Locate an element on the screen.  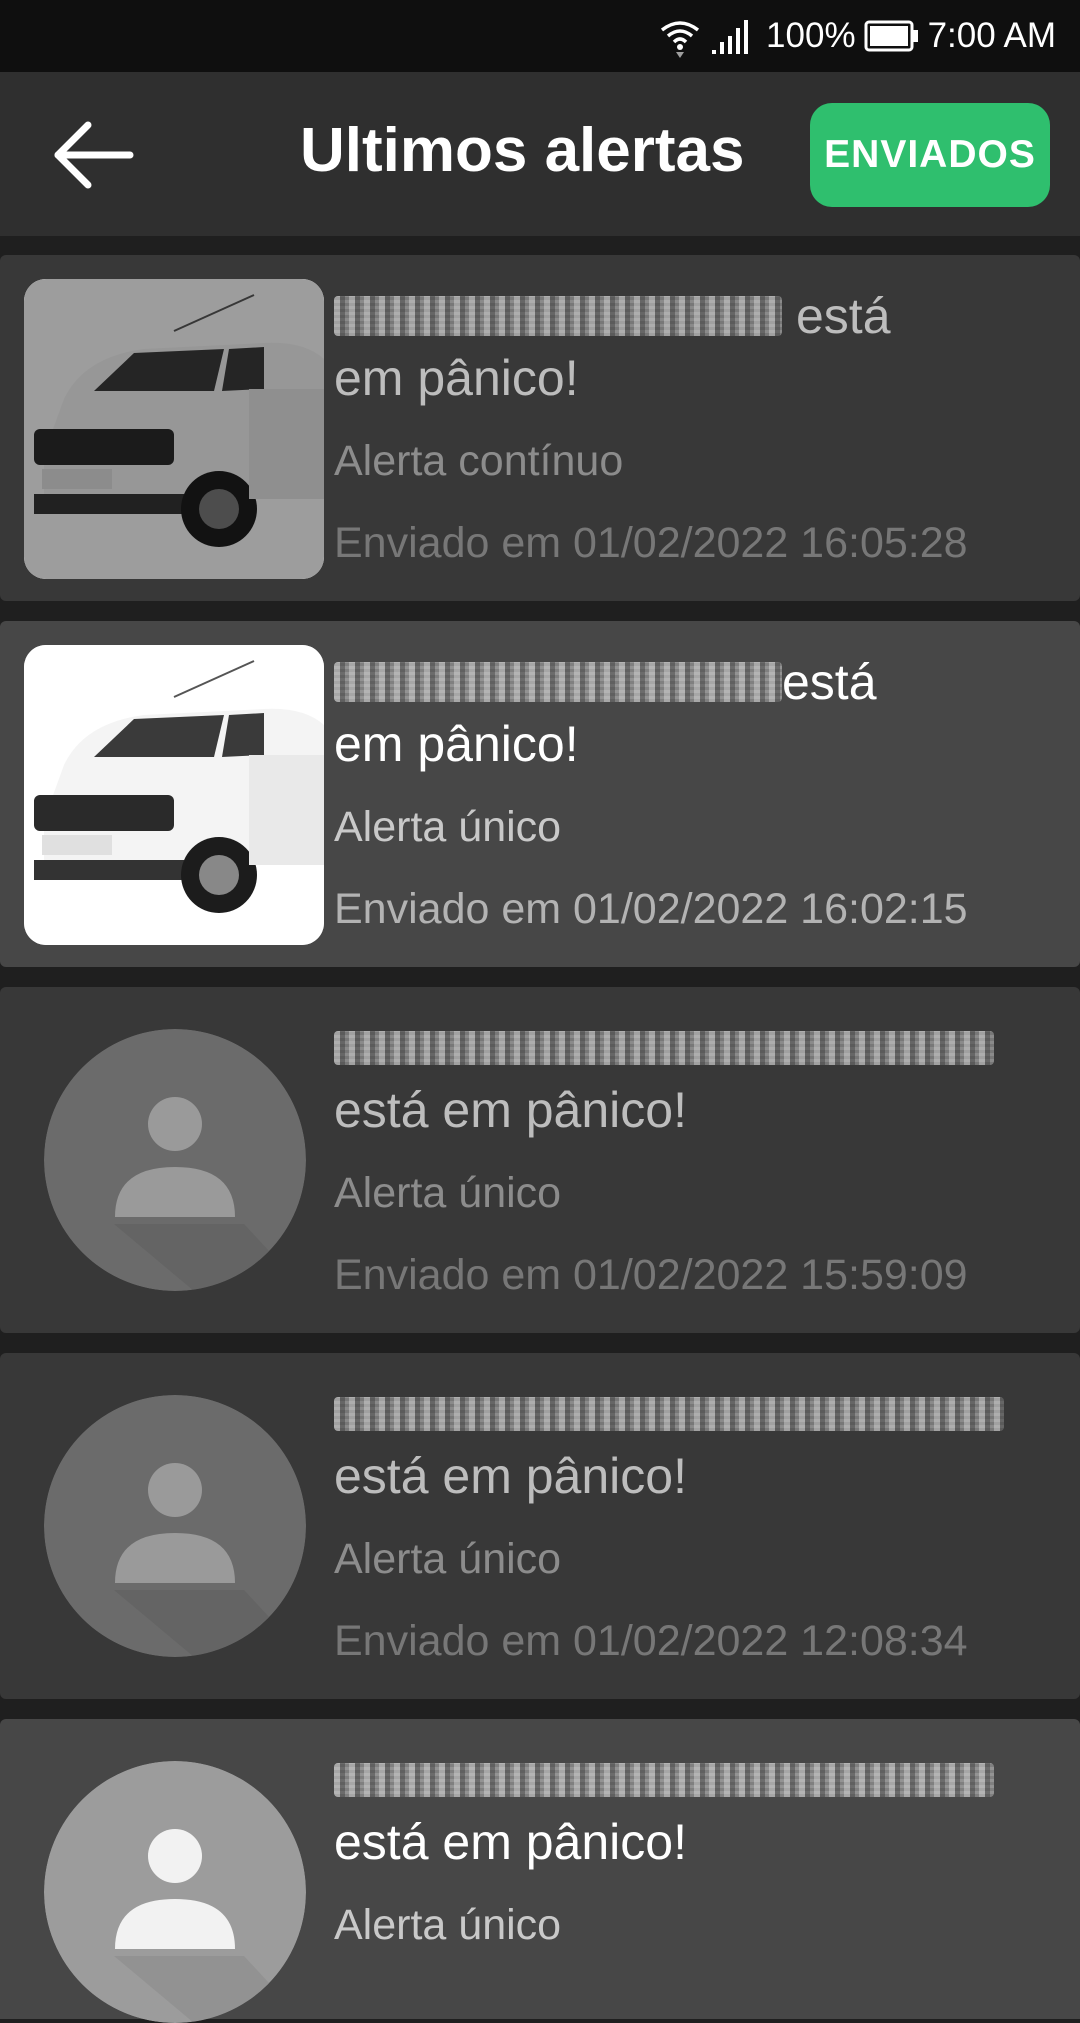
signal-icon is located at coordinates (734, 36).